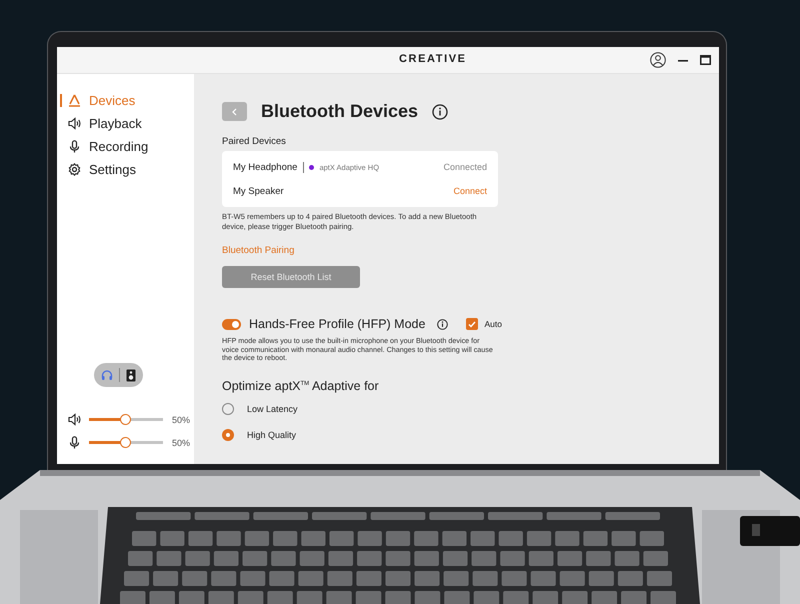 The height and width of the screenshot is (604, 800). What do you see at coordinates (74, 169) in the screenshot?
I see `settings-icon` at bounding box center [74, 169].